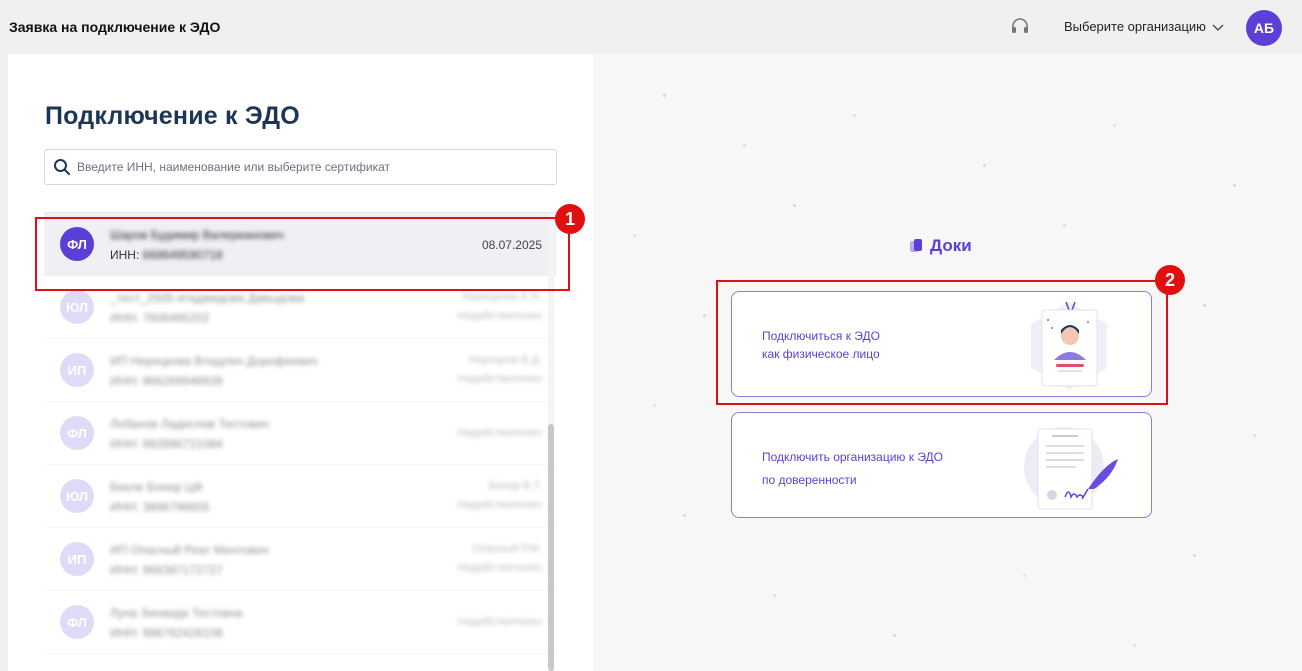  I want to click on search-input, so click(316, 167).